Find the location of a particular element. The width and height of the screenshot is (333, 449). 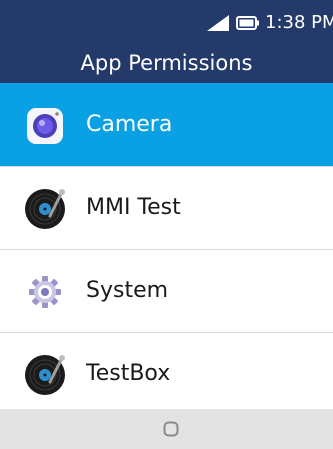

status-bar: 1:38 PM is located at coordinates (166, 20).